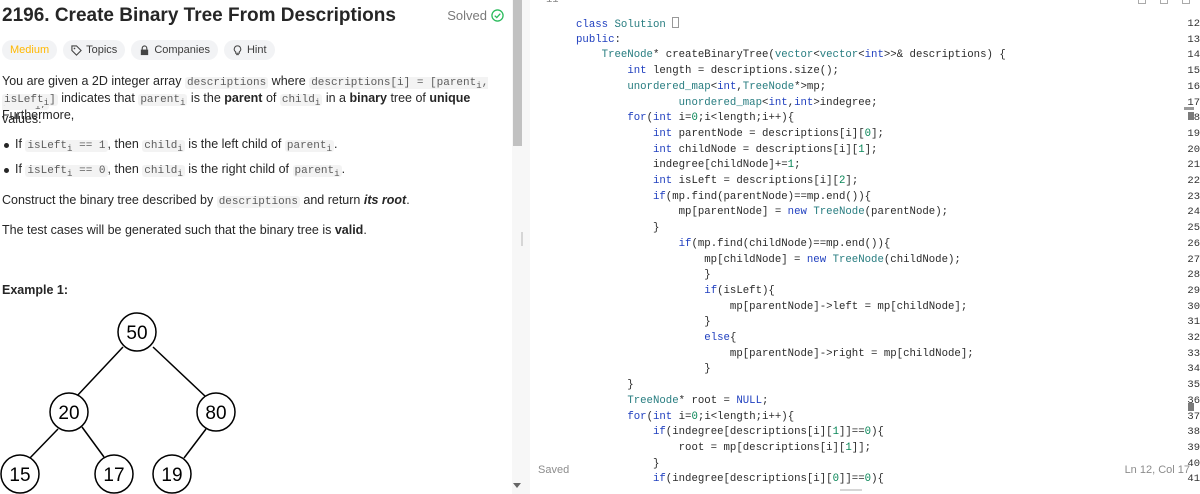  What do you see at coordinates (675, 292) in the screenshot?
I see `code-line: if(isLeft){` at bounding box center [675, 292].